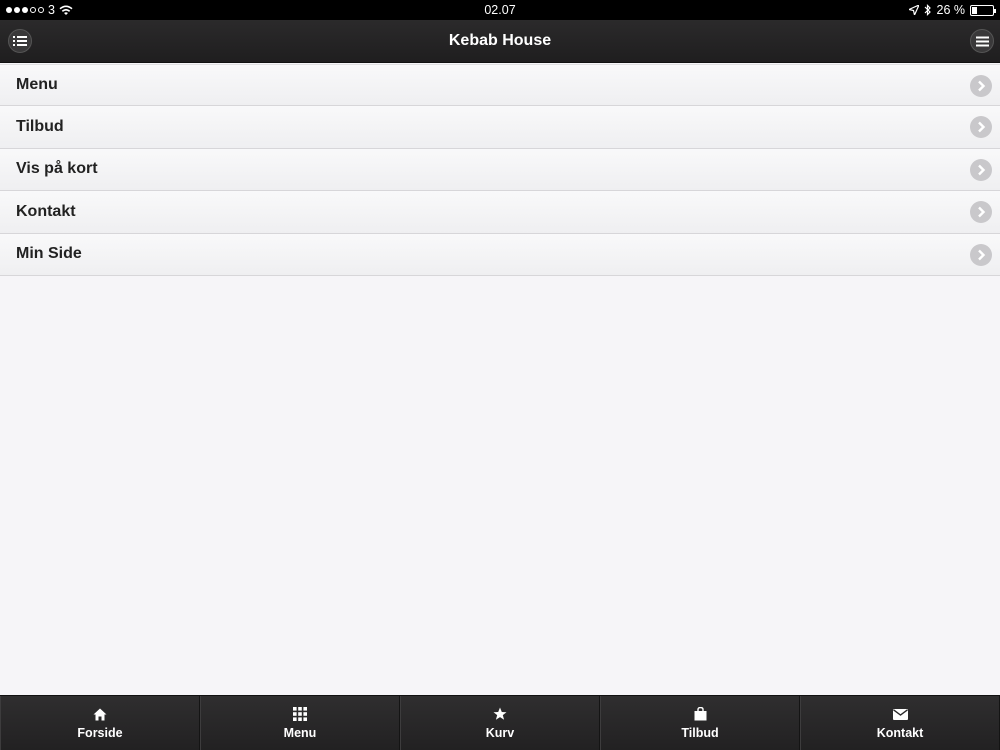 This screenshot has height=750, width=1000. I want to click on tab-kontakt: Kontakt, so click(900, 723).